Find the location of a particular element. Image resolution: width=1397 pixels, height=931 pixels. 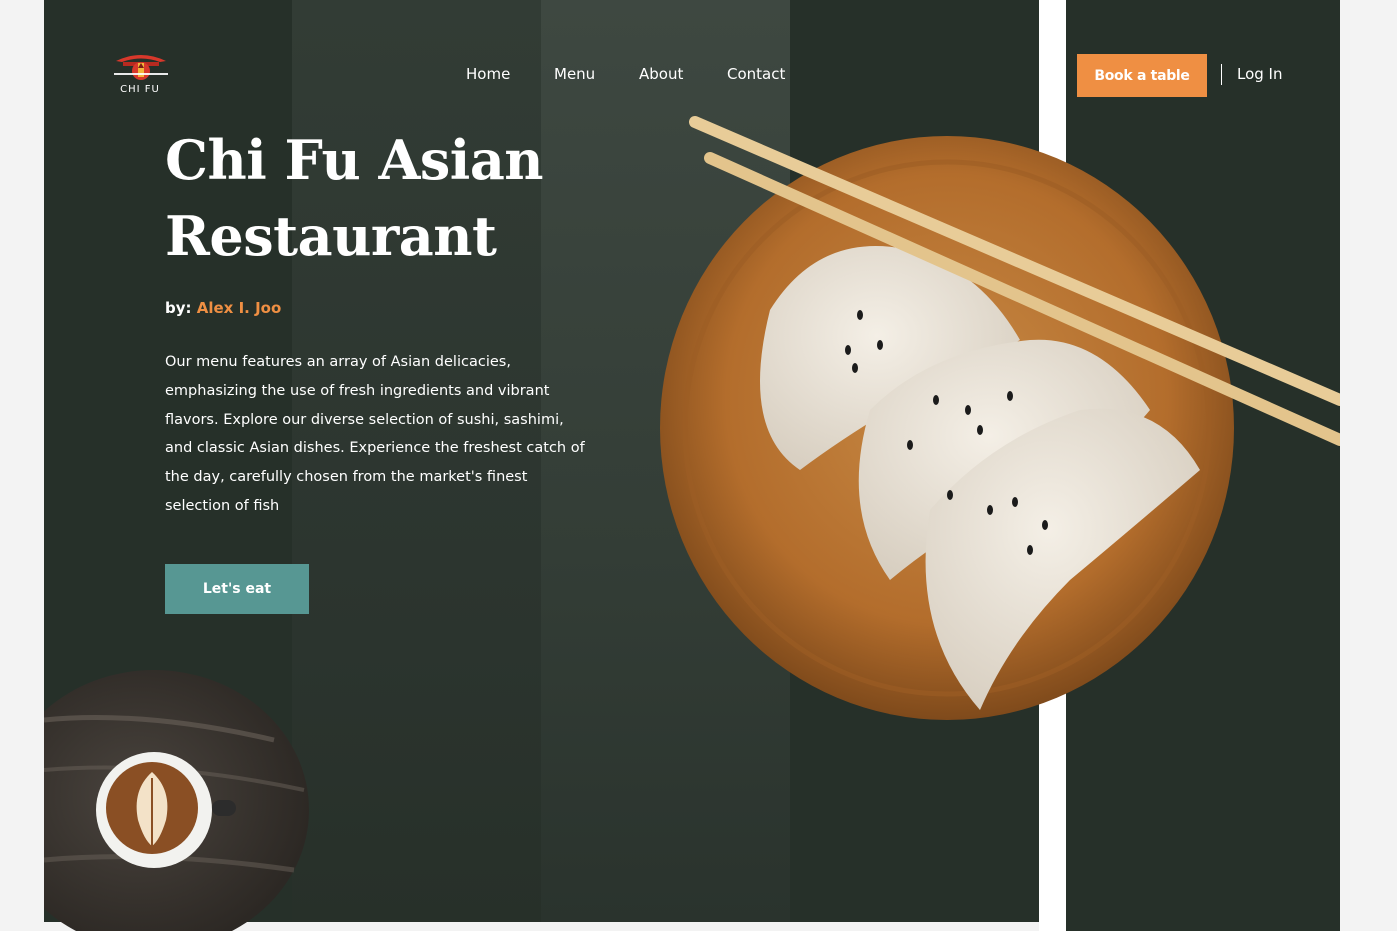

by-label: by: is located at coordinates (178, 308).